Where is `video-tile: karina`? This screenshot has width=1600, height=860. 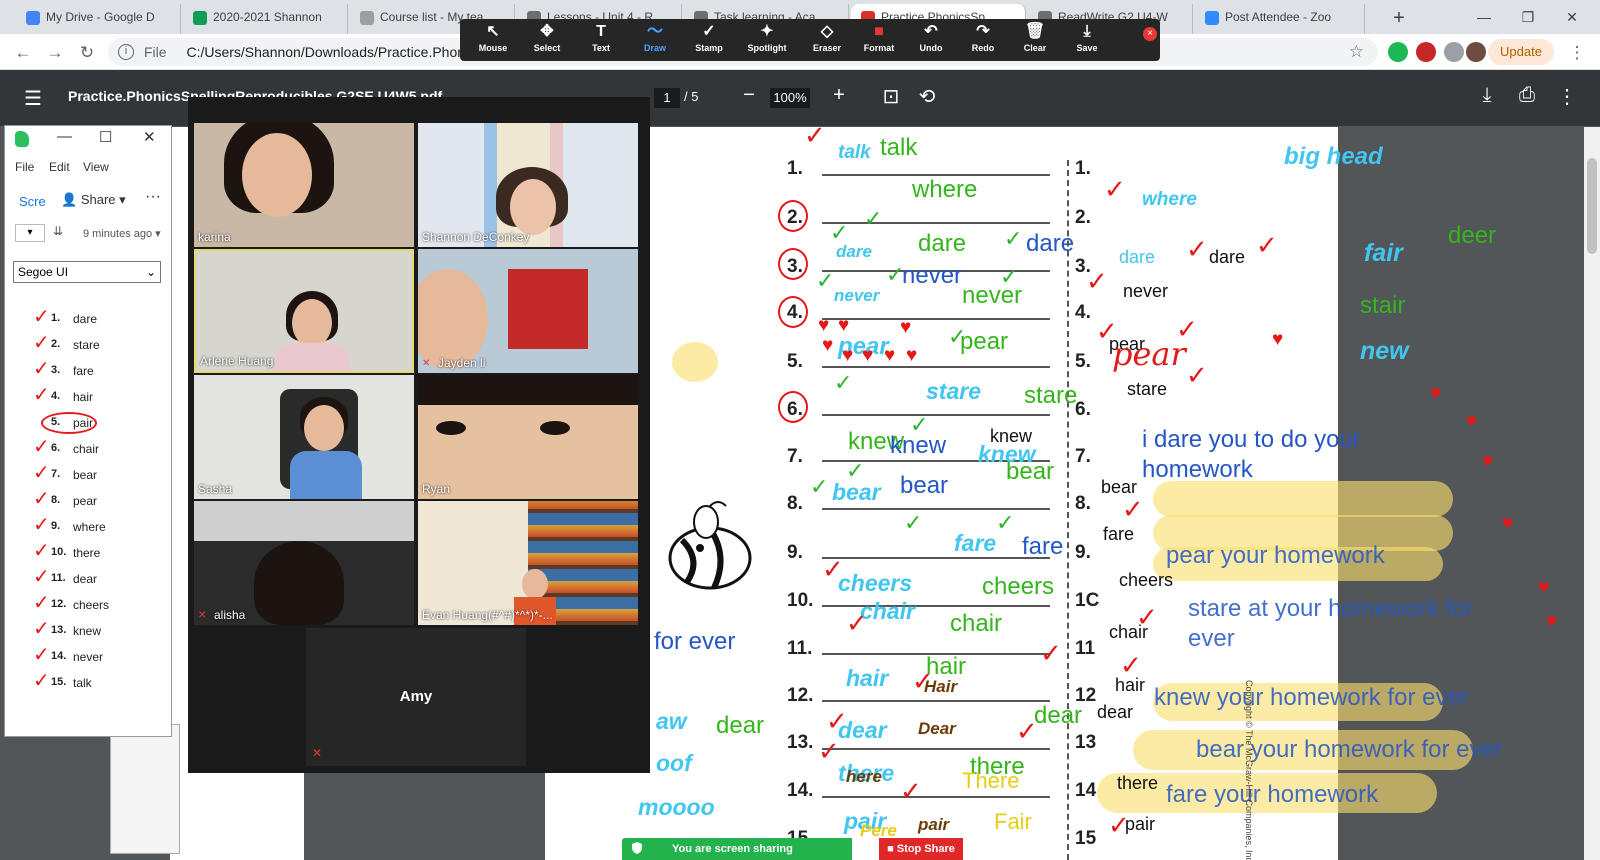 video-tile: karina is located at coordinates (304, 185).